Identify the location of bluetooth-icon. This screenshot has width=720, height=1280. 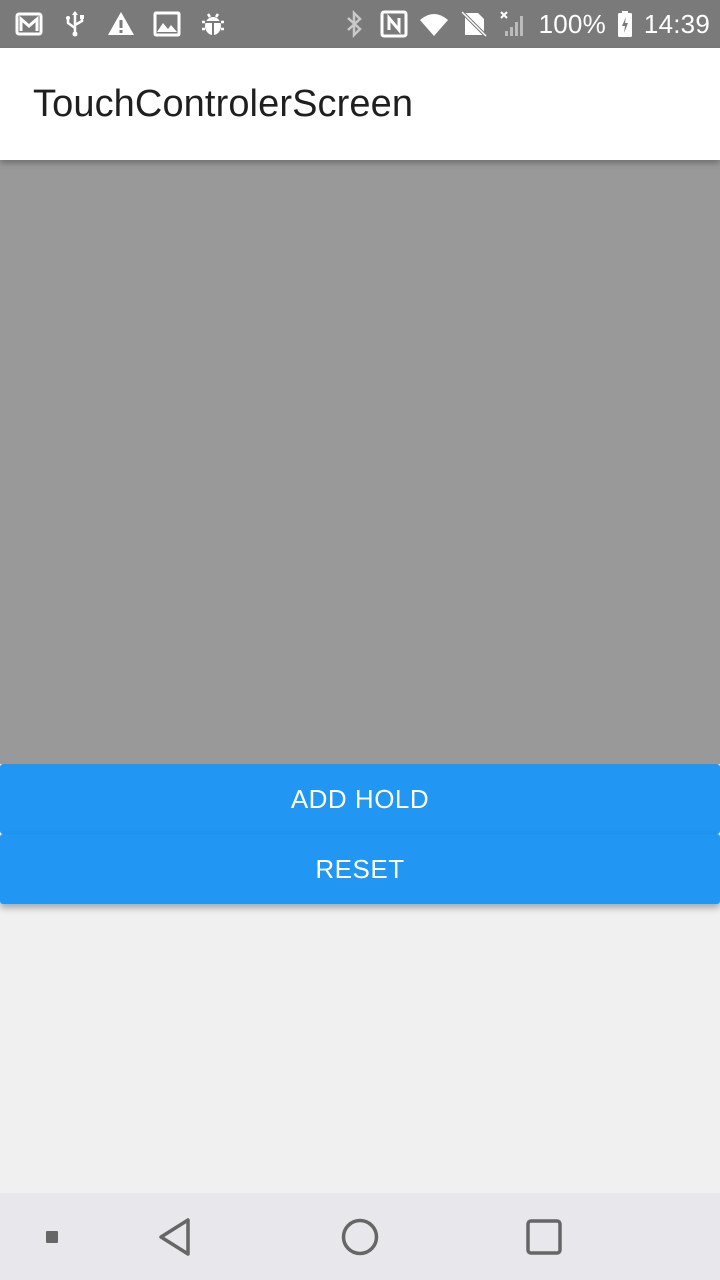
(354, 24).